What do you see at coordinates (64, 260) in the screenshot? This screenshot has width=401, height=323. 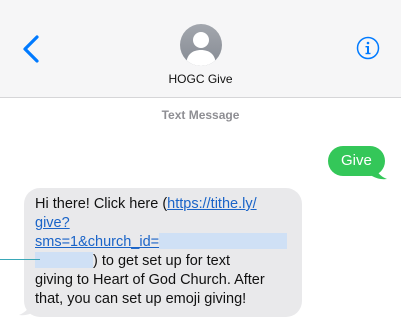 I see `redacted-church-id-cont` at bounding box center [64, 260].